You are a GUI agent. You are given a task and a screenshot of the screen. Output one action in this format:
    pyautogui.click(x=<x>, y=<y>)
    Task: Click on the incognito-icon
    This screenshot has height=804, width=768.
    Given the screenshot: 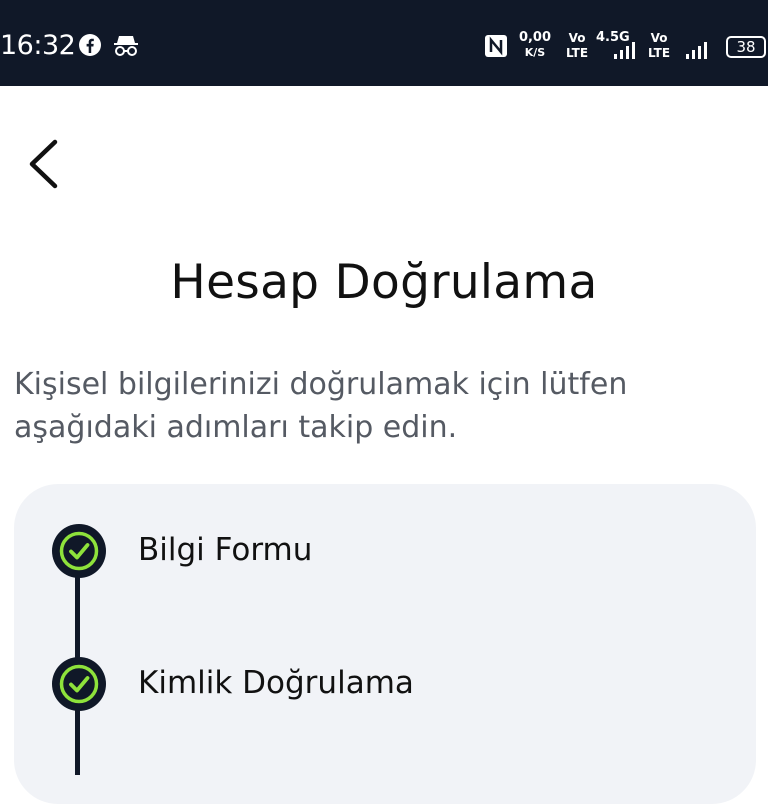 What is the action you would take?
    pyautogui.click(x=126, y=47)
    